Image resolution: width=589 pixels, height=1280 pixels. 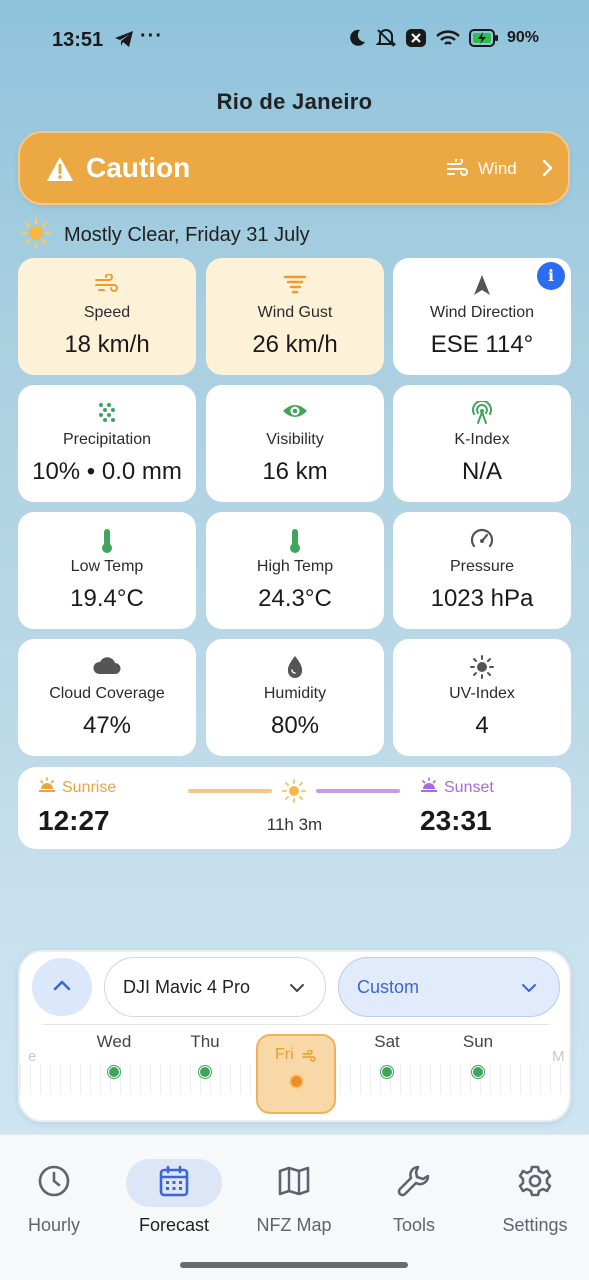 I want to click on day-thu: Thu, so click(x=205, y=1055).